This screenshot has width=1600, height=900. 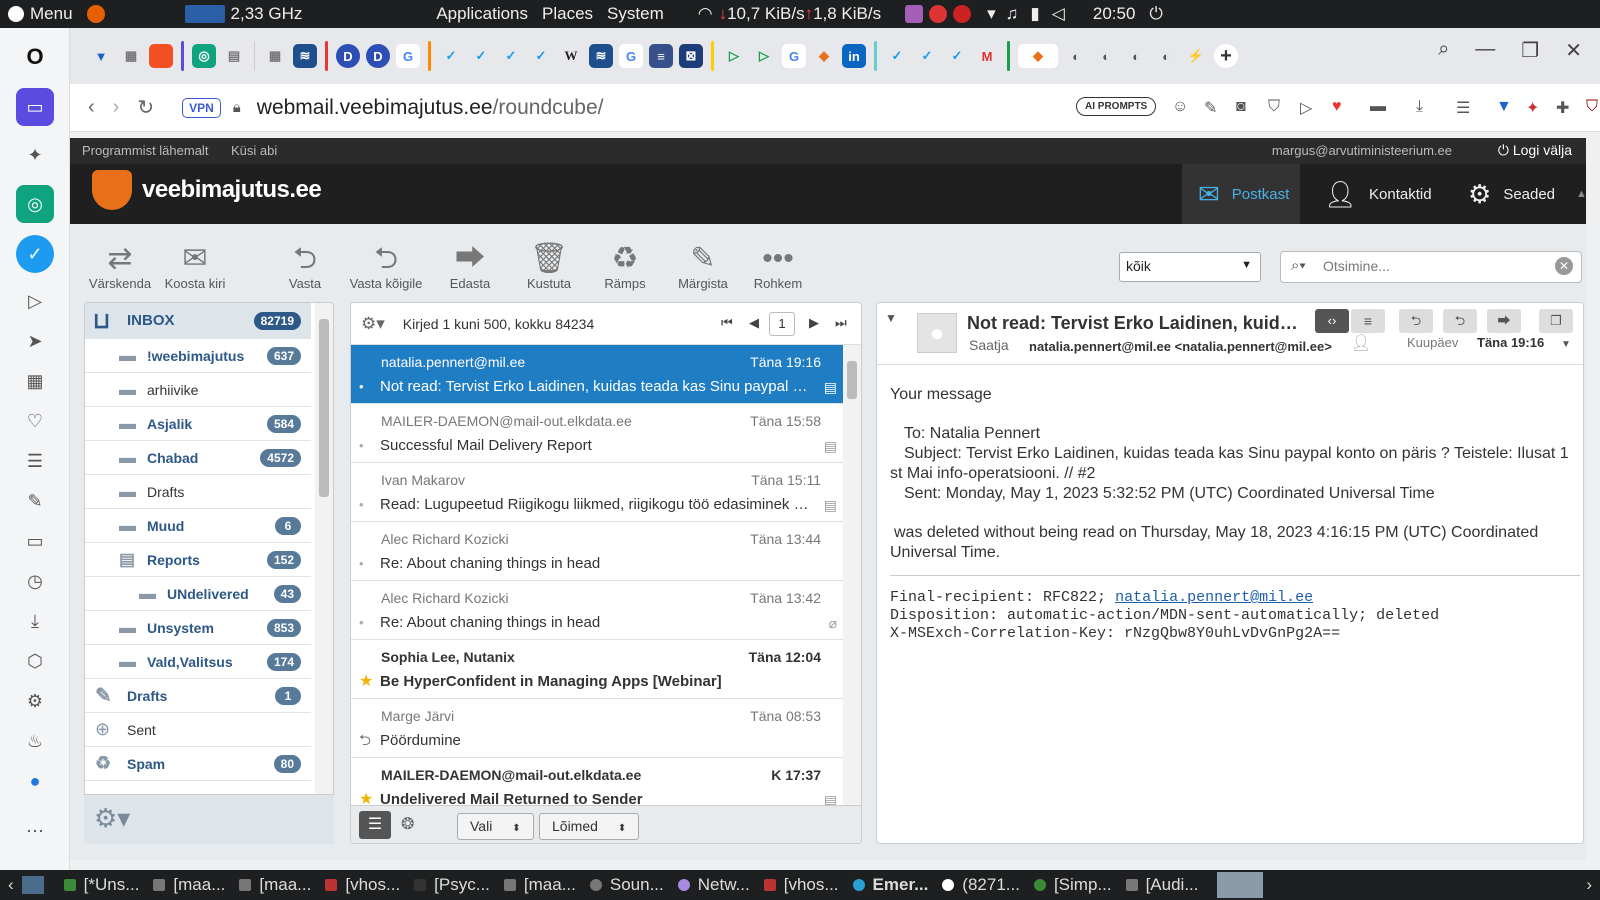 What do you see at coordinates (1556, 321) in the screenshot?
I see `open-window-icon: ❐` at bounding box center [1556, 321].